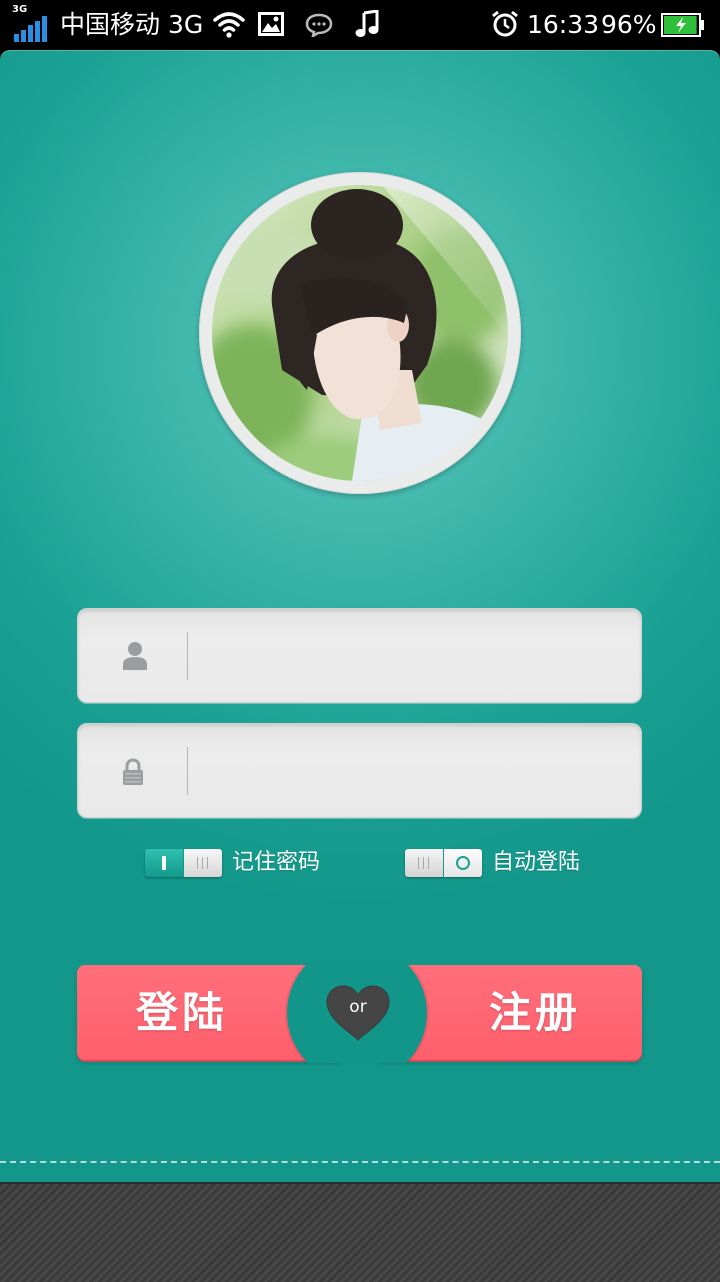 The height and width of the screenshot is (1282, 720). I want to click on signal-icon, so click(34, 28).